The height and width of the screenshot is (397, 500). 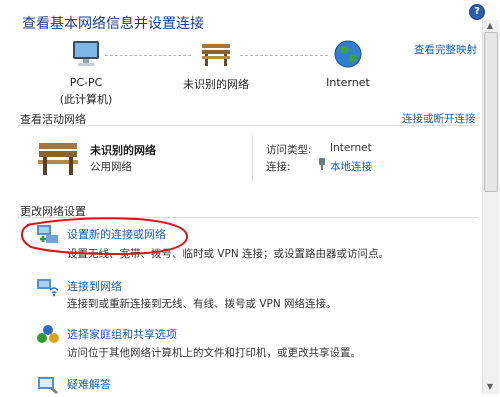 I want to click on connect-network-link: 连接到网络, so click(x=94, y=286).